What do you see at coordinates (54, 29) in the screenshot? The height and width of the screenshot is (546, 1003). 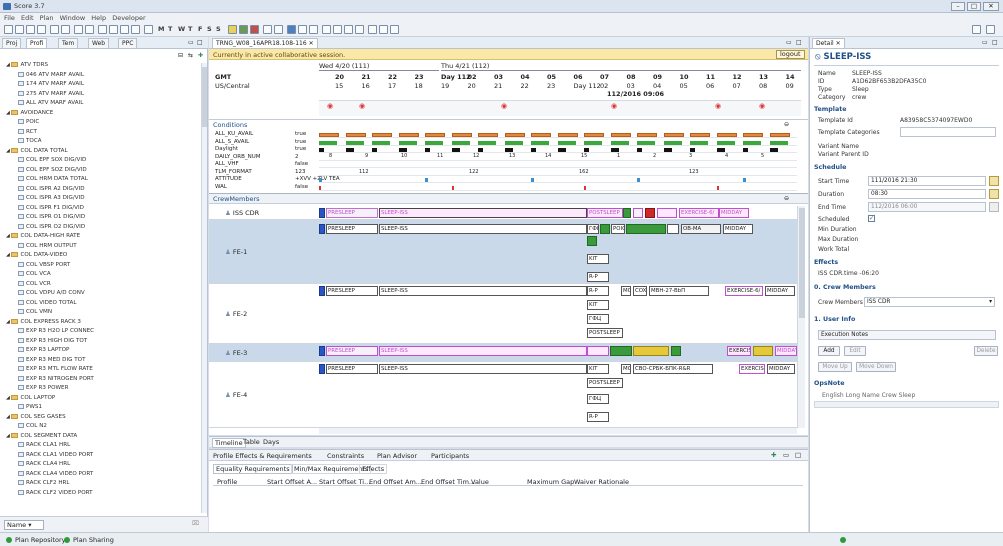 I see `undo-icon` at bounding box center [54, 29].